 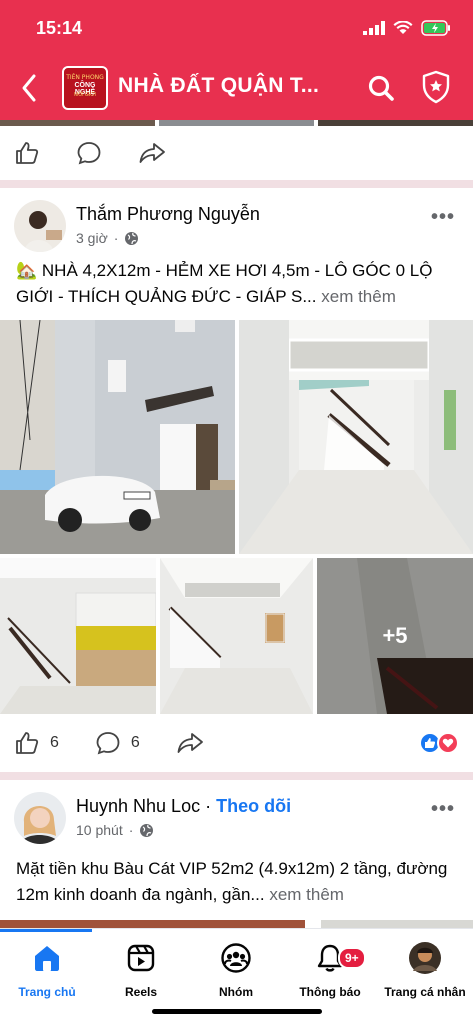 I want to click on tab-profile: Trang cá nhân, so click(x=425, y=970).